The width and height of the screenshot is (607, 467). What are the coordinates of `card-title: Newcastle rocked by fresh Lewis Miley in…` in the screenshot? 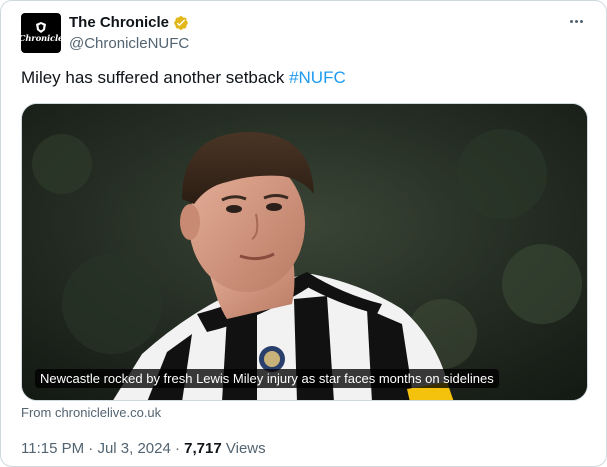 It's located at (267, 378).